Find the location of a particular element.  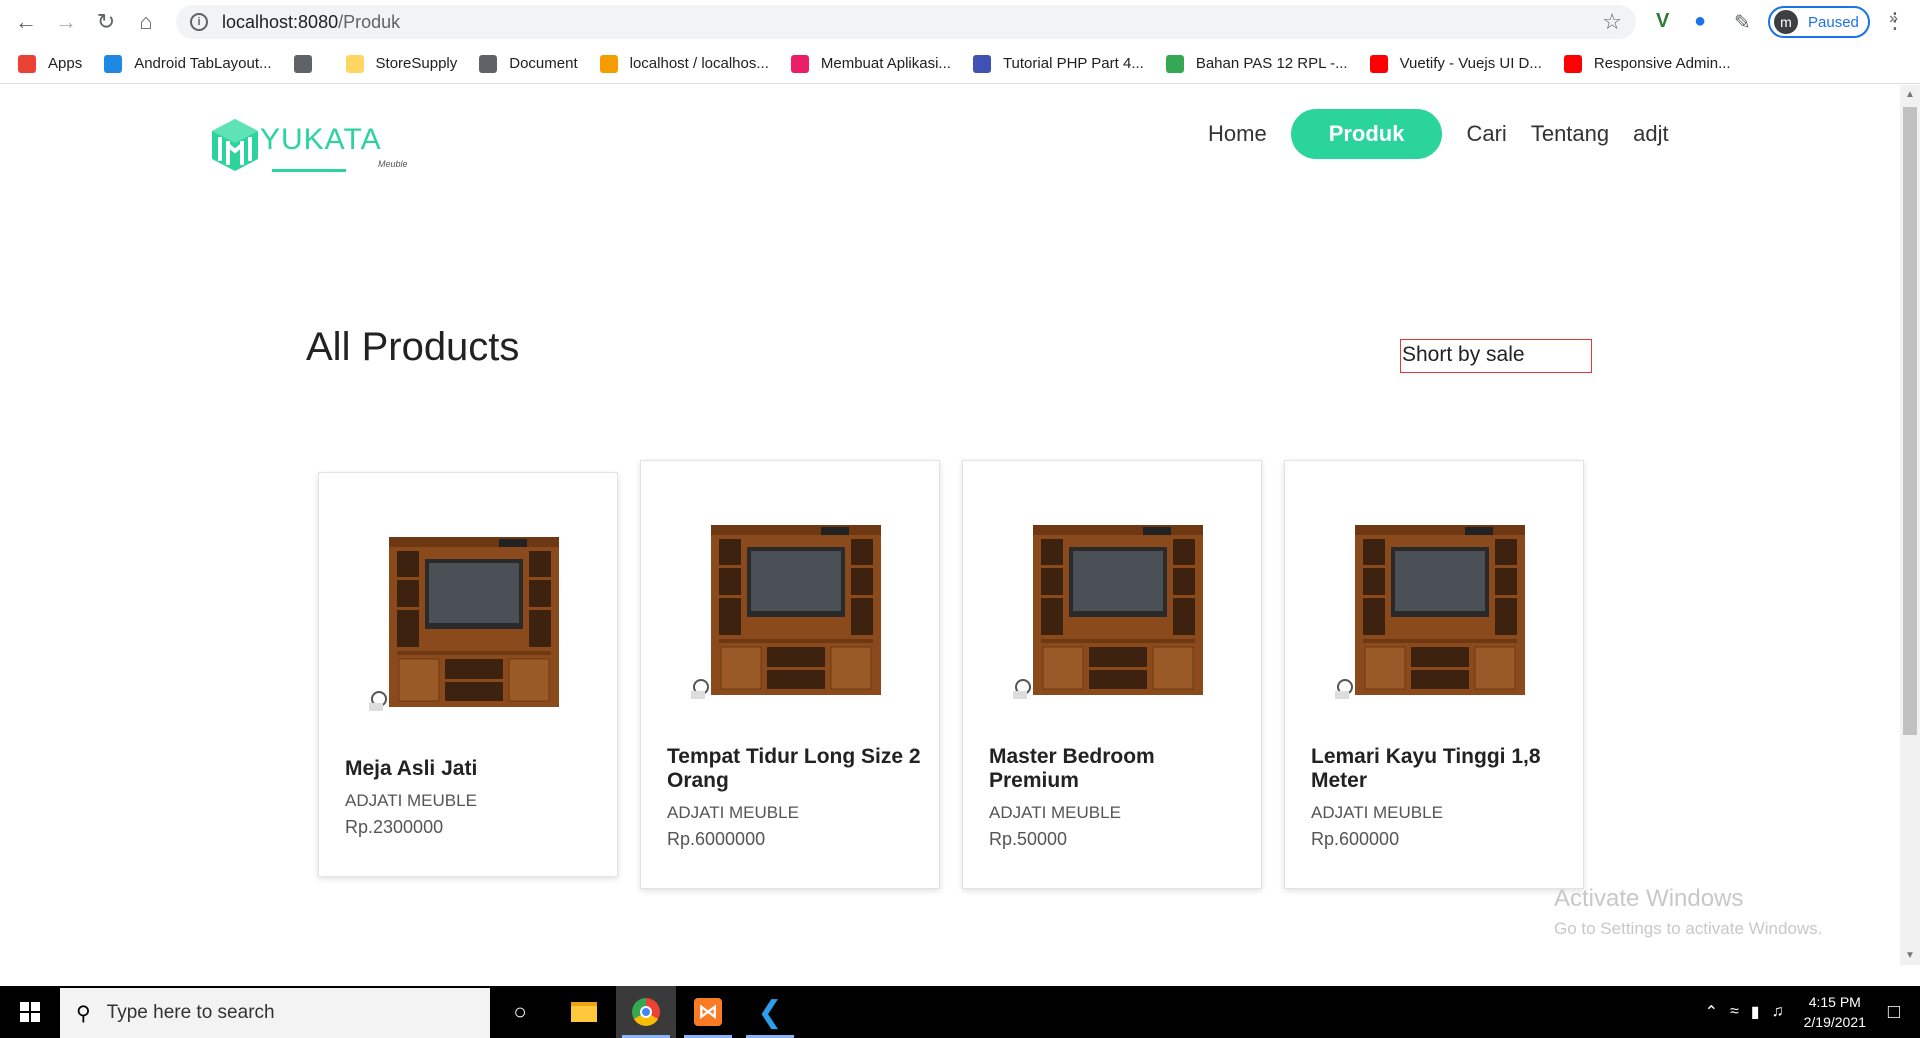

drive-icon is located at coordinates (1174, 63).